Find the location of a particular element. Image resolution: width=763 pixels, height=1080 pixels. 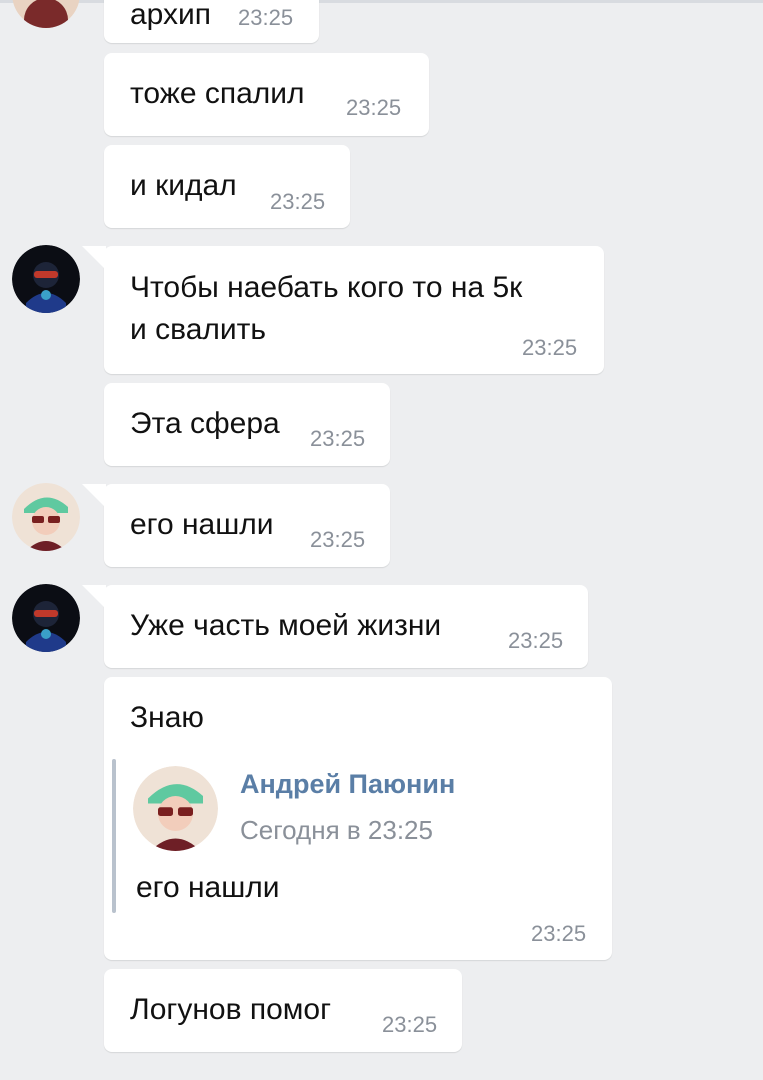

message-bubble: Логунов помог 23:25 is located at coordinates (283, 1010).